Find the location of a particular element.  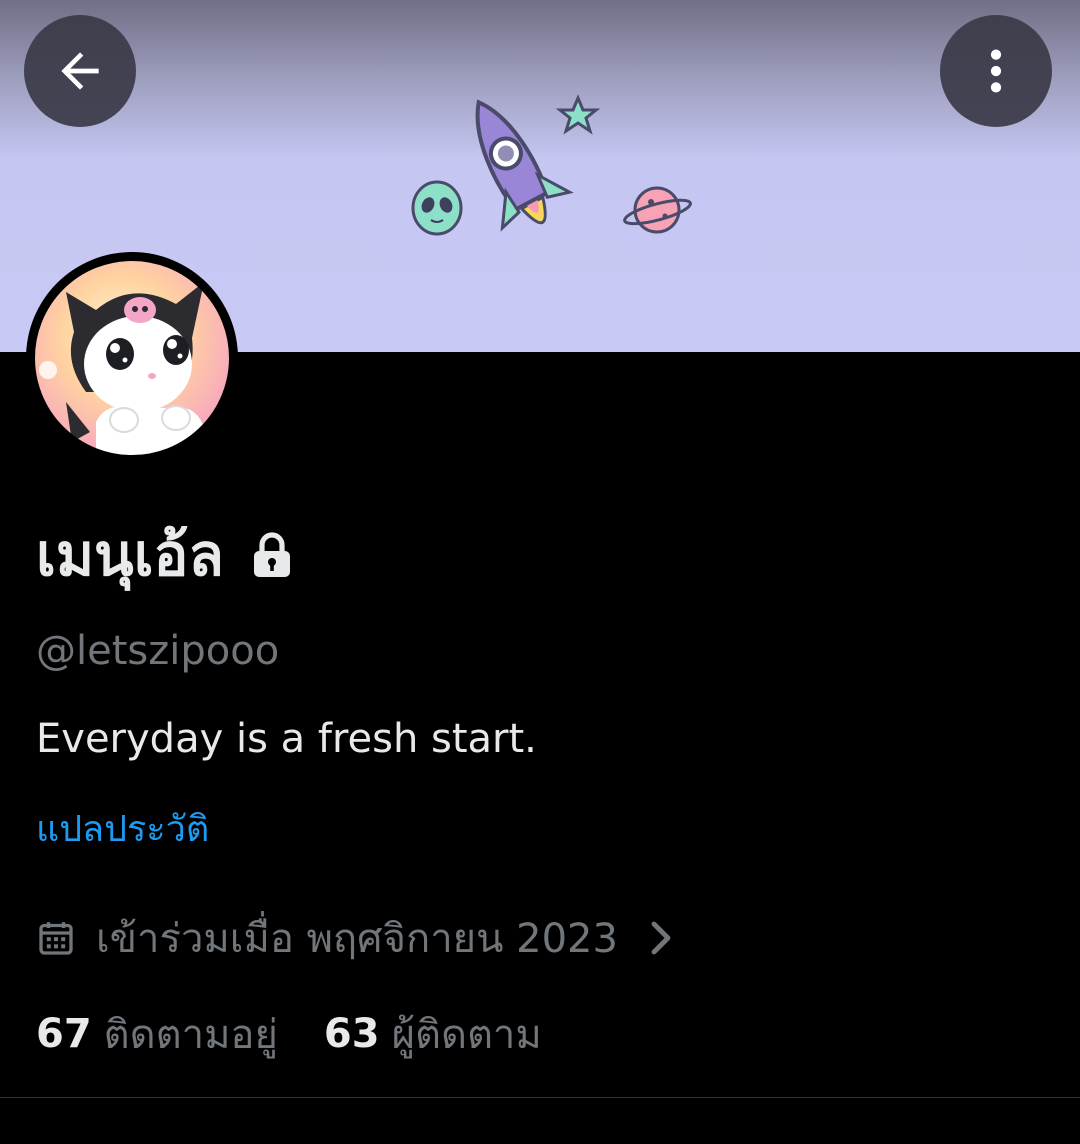

profile-bio: Everyday is a fresh start. is located at coordinates (286, 739).